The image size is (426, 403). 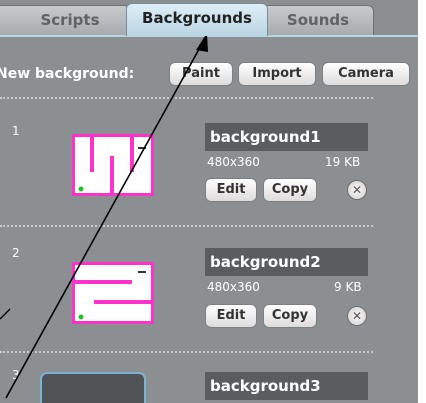 I want to click on background-index: 3, so click(x=16, y=375).